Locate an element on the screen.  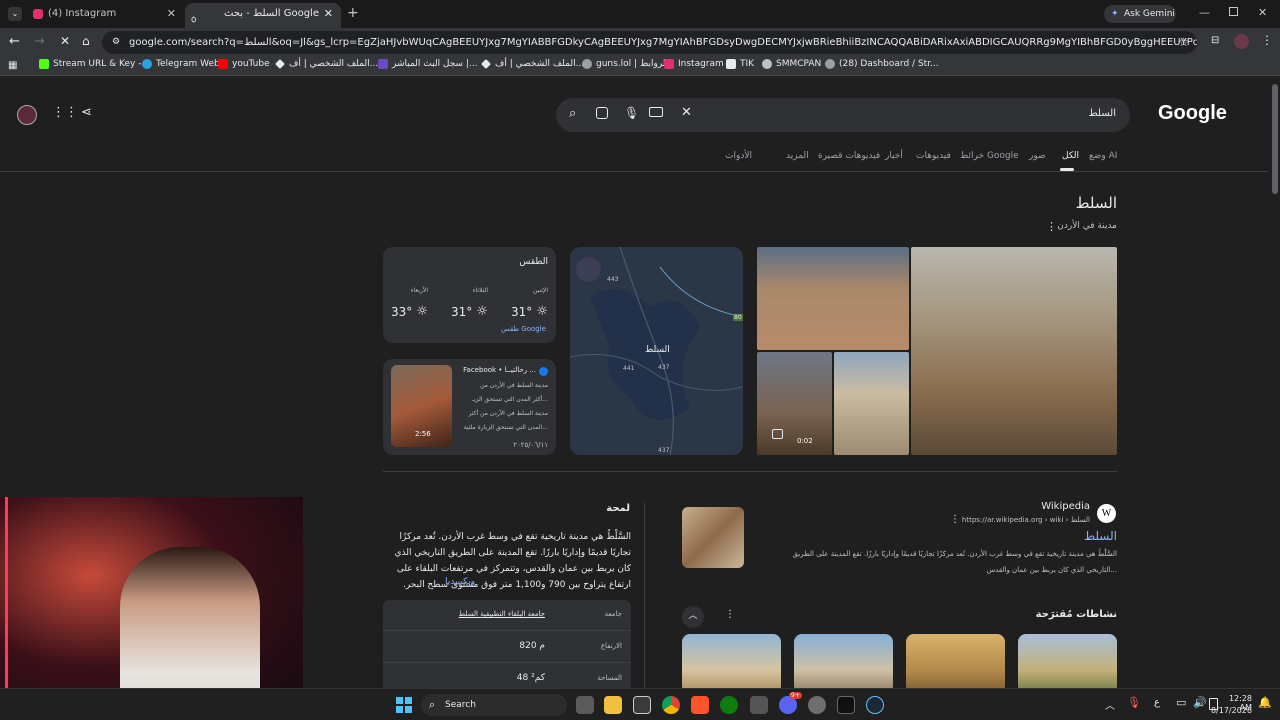
language-indicator: ع is located at coordinates (1157, 702).